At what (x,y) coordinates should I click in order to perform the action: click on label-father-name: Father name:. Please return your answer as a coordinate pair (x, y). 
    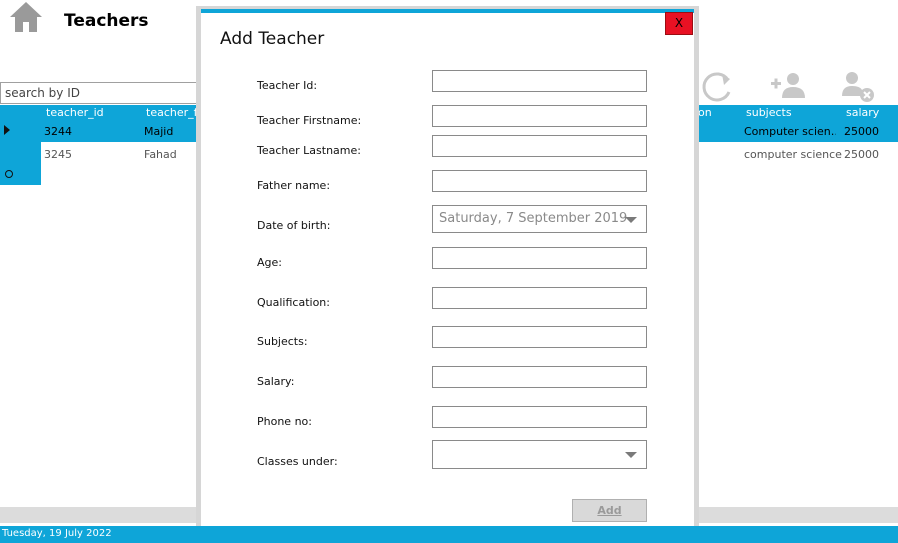
    Looking at the image, I should click on (294, 185).